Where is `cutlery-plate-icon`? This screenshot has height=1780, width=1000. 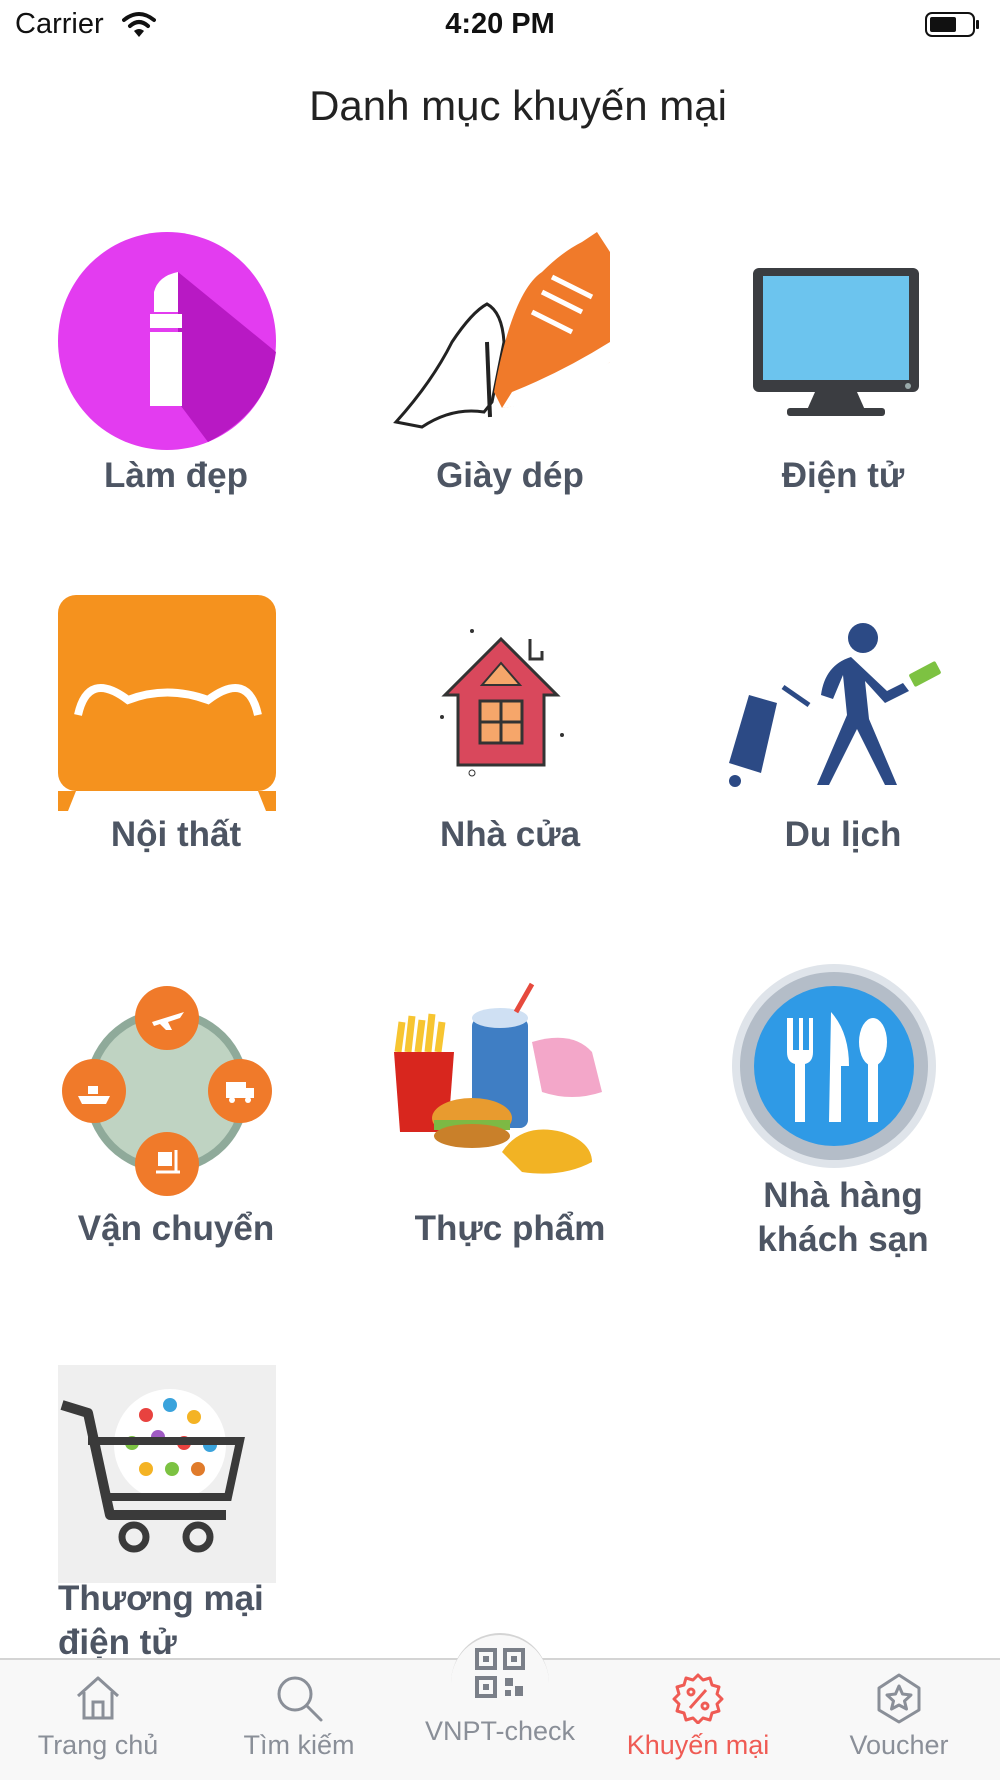
cutlery-plate-icon is located at coordinates (834, 1066).